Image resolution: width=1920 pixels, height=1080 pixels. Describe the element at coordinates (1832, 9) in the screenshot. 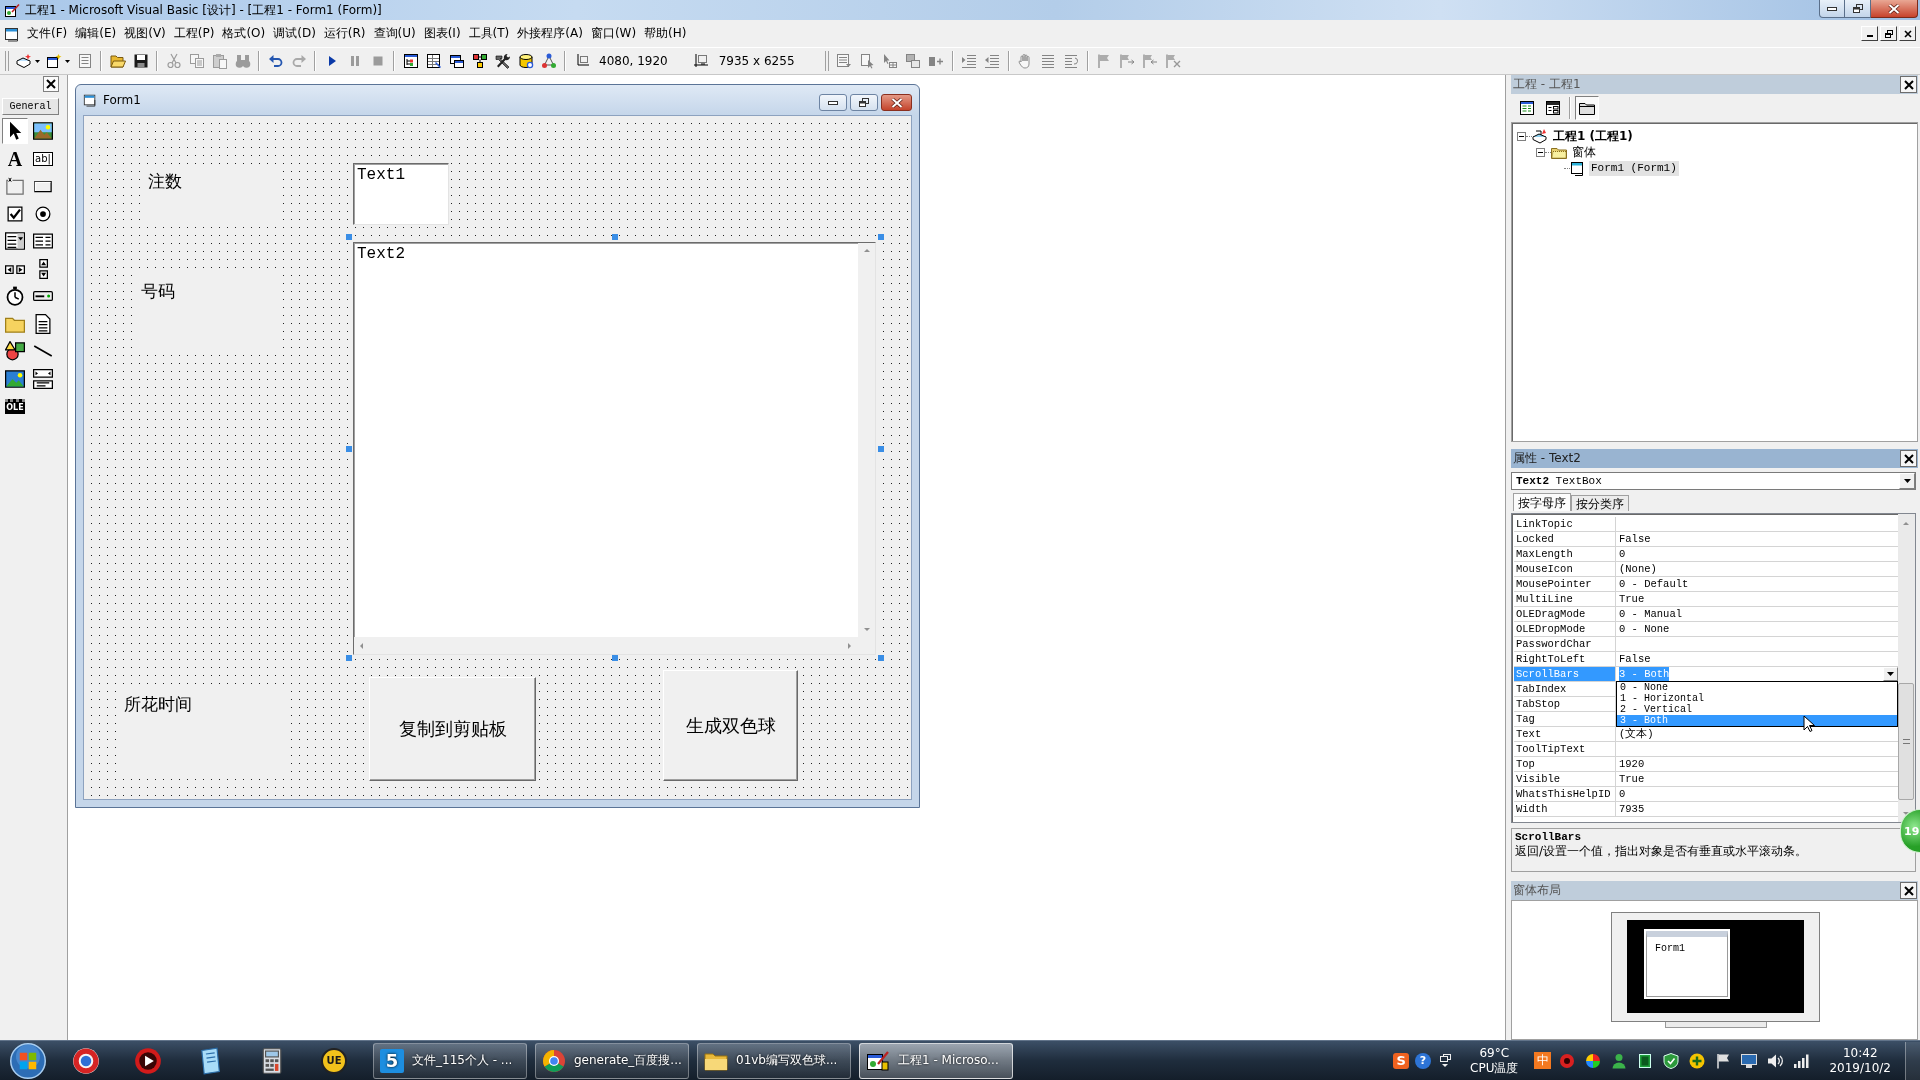

I see `minimize-button` at that location.